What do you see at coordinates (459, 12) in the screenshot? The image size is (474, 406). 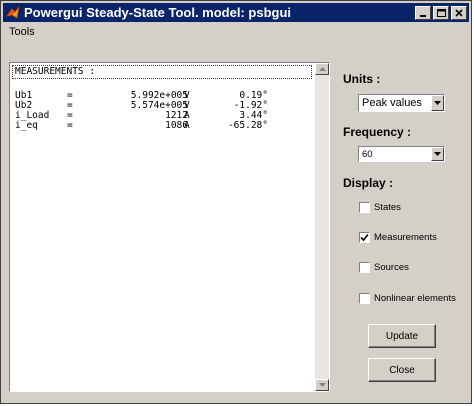 I see `close-icon` at bounding box center [459, 12].